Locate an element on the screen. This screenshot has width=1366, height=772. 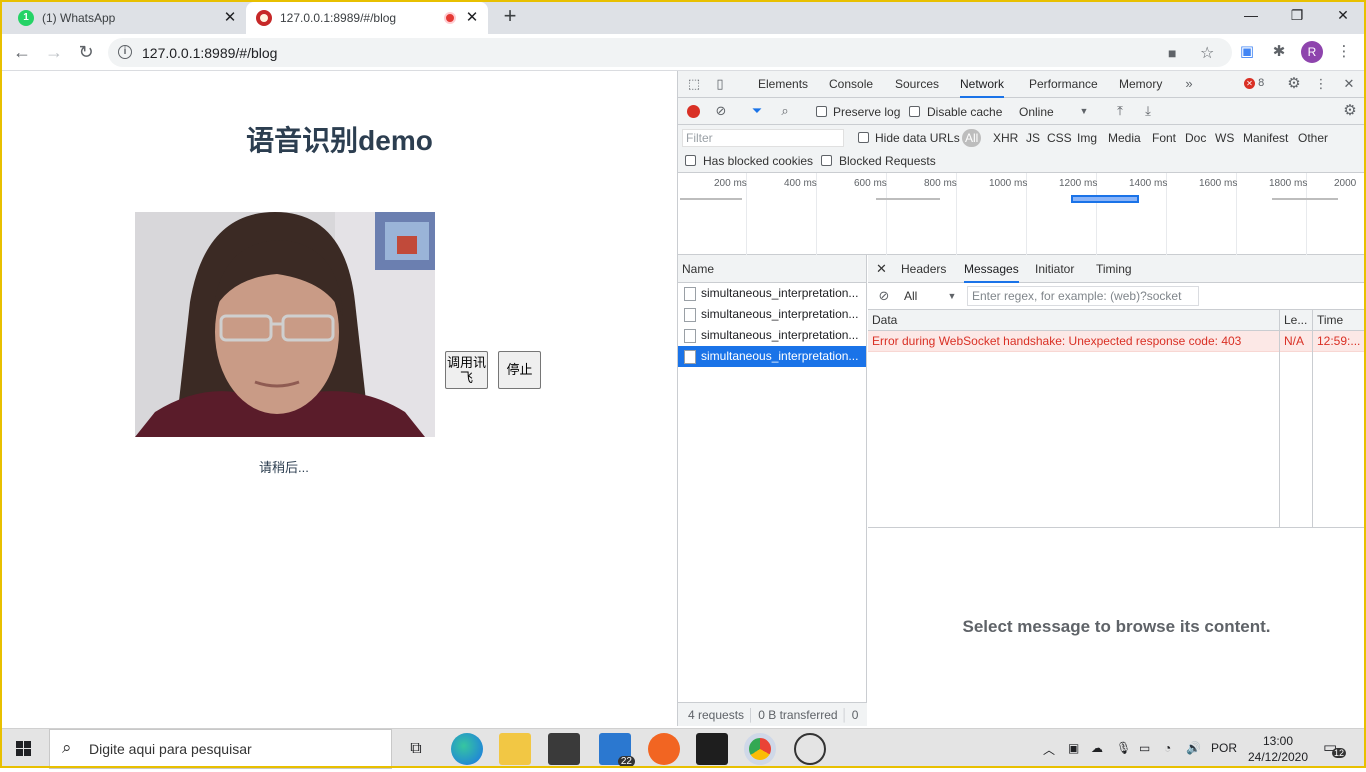
close-detail-icon: ✕ is located at coordinates (881, 269).